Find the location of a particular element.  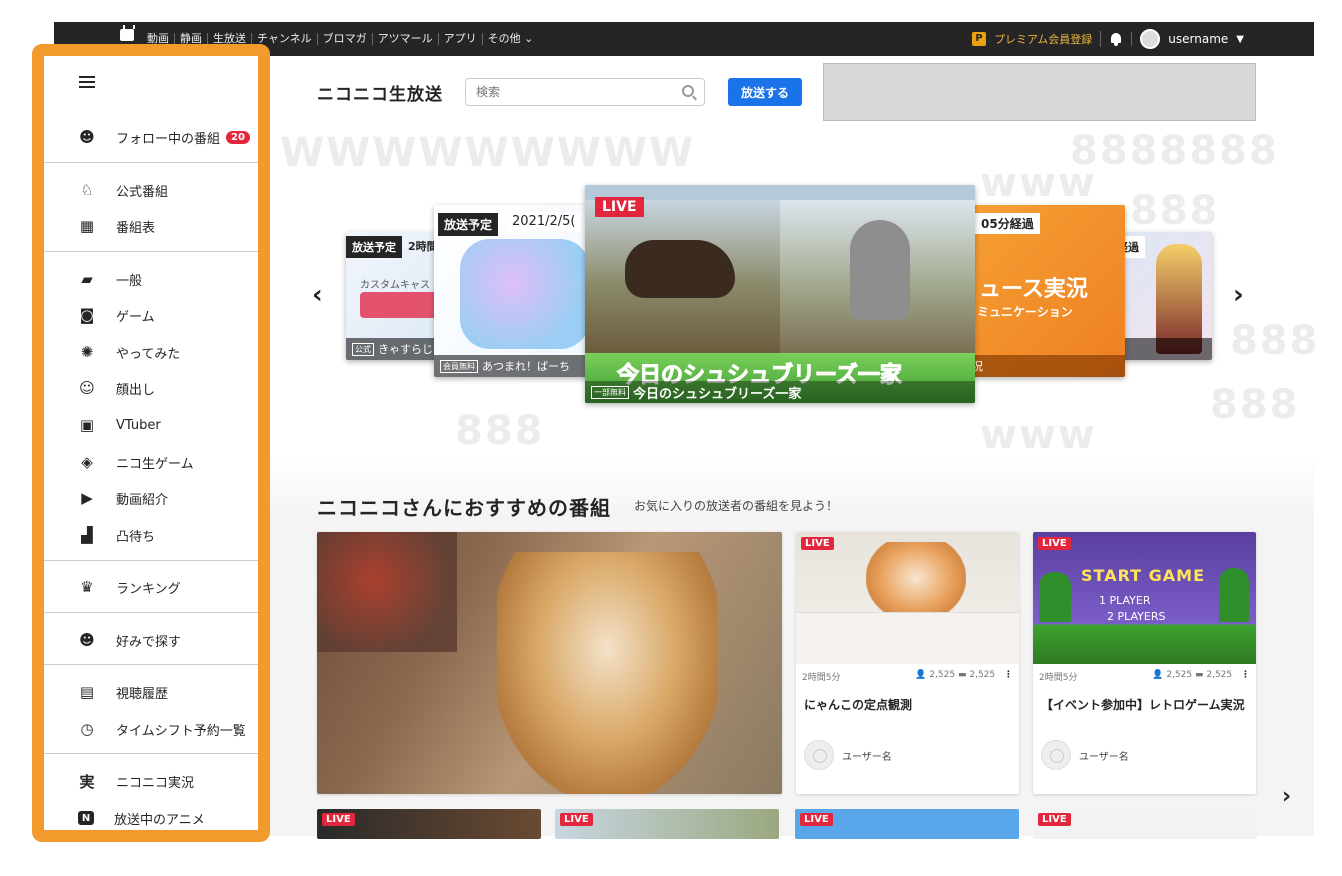

slide-caption: 会員無料 あつまれ！ばーち is located at coordinates (519, 366).